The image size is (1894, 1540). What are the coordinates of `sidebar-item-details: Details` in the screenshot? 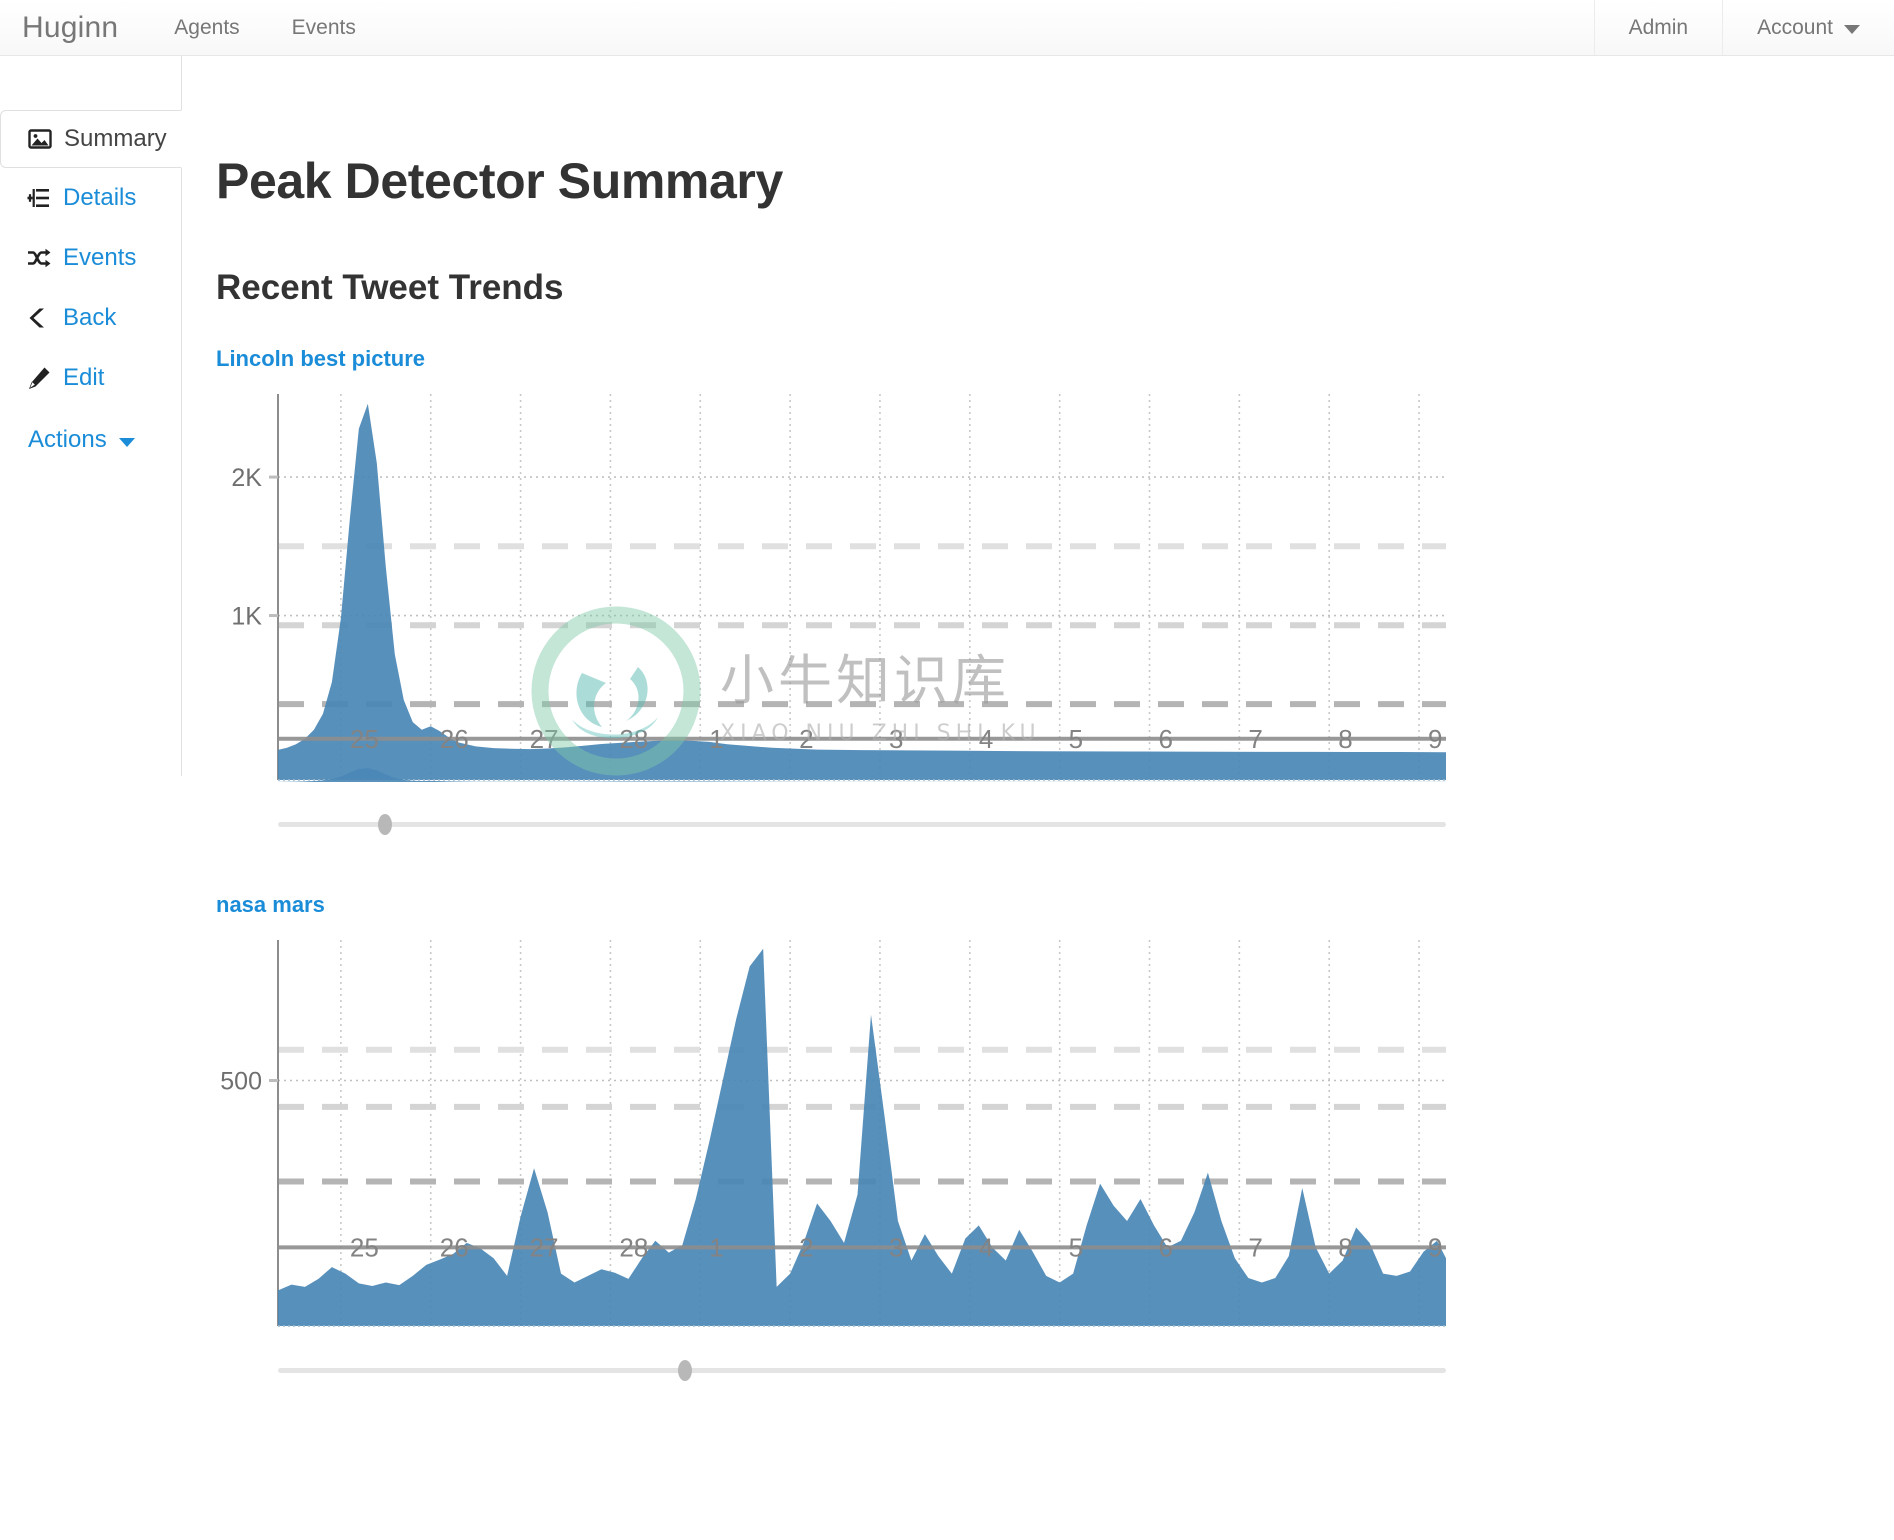 It's located at (90, 198).